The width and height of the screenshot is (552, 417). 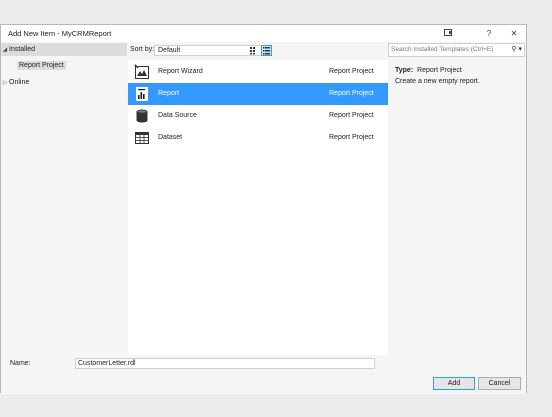 I want to click on title-bar: Add New Item - MyCRMReport ? ✕, so click(x=263, y=33).